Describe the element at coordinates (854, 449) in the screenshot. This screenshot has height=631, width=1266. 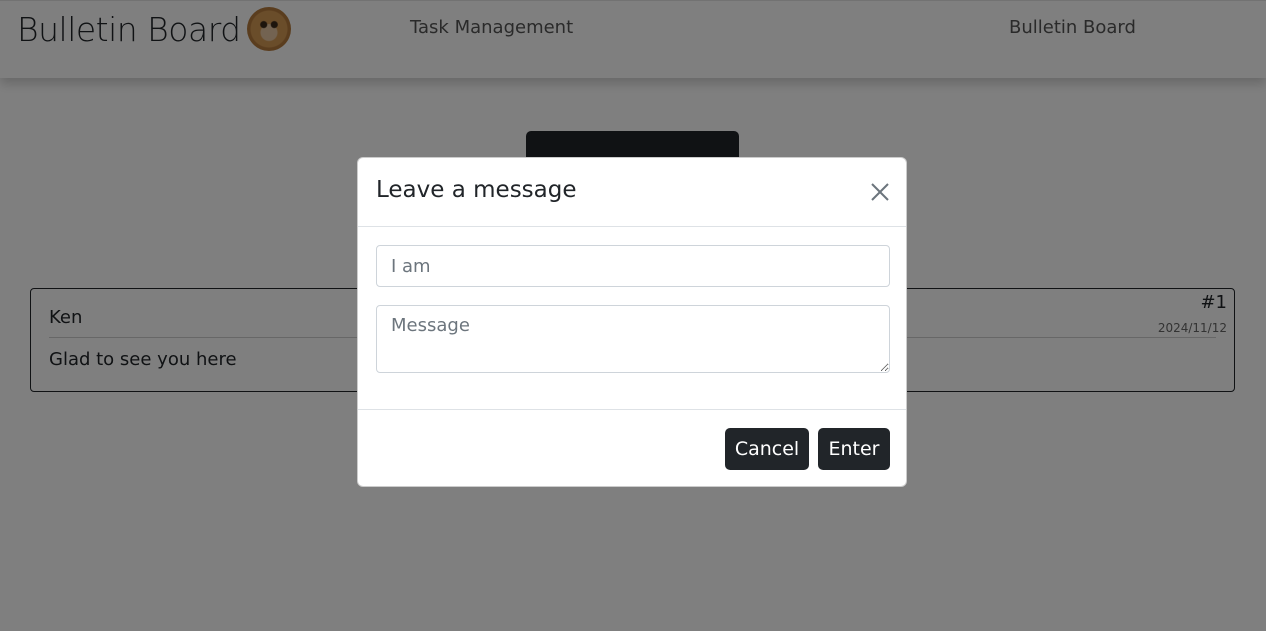
I see `enter-button: Enter` at that location.